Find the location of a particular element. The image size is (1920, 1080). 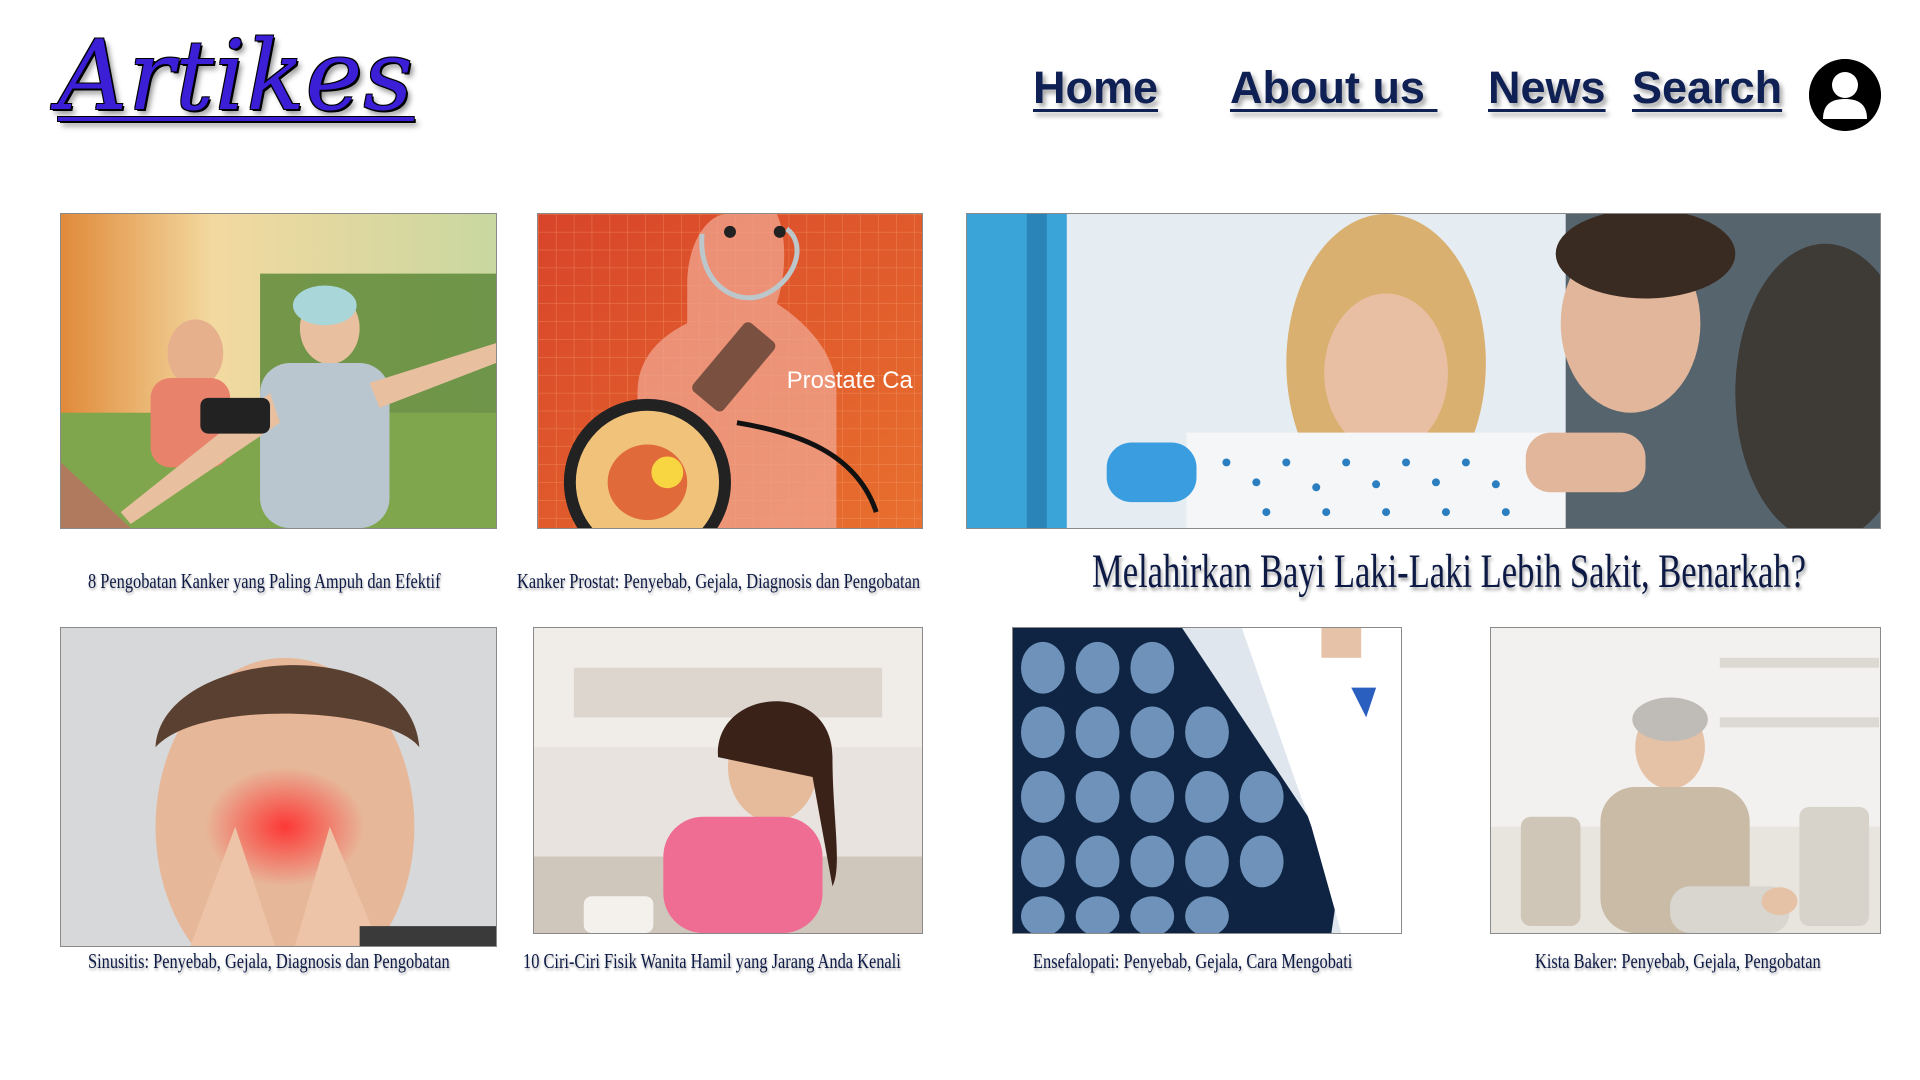

user-icon is located at coordinates (1845, 95).